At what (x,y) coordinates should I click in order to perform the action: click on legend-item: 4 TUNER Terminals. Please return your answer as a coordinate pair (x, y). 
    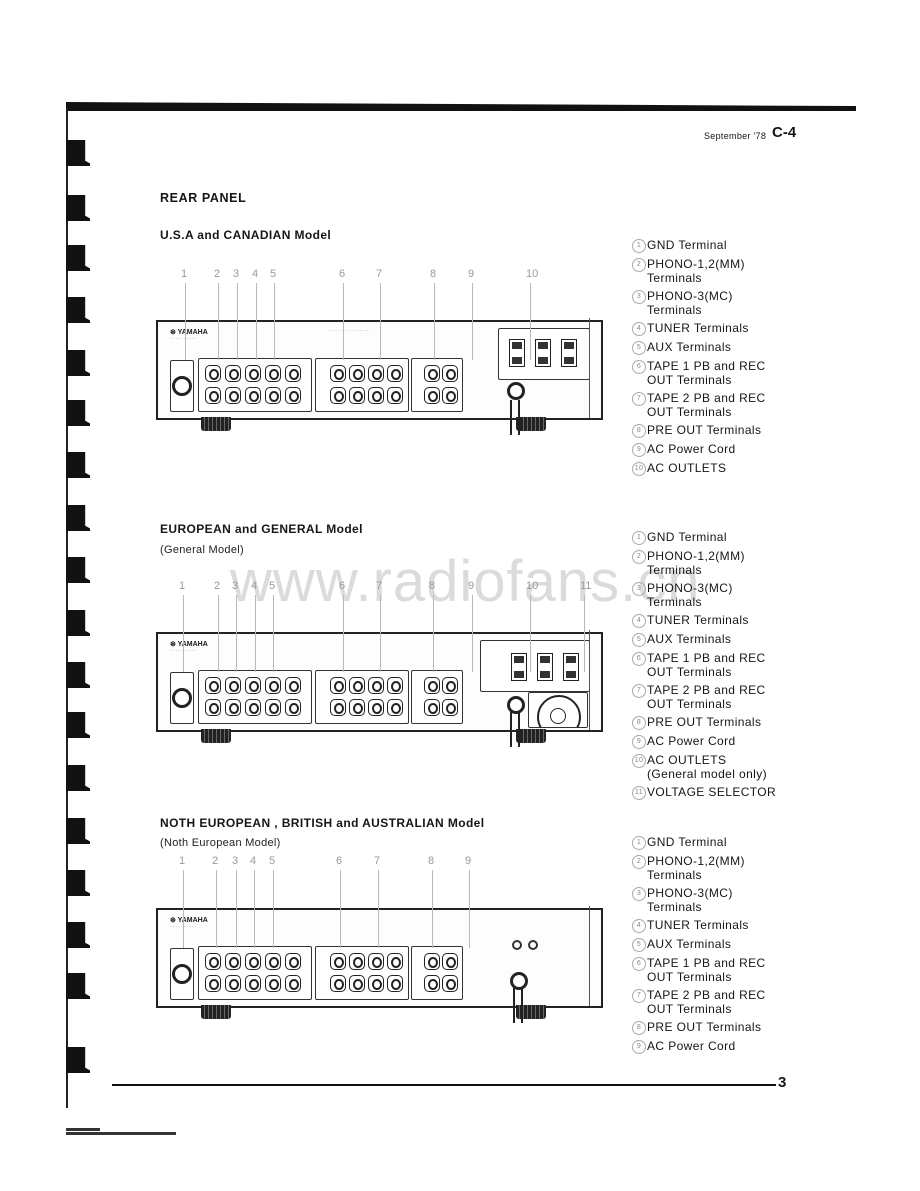
    Looking at the image, I should click on (732, 328).